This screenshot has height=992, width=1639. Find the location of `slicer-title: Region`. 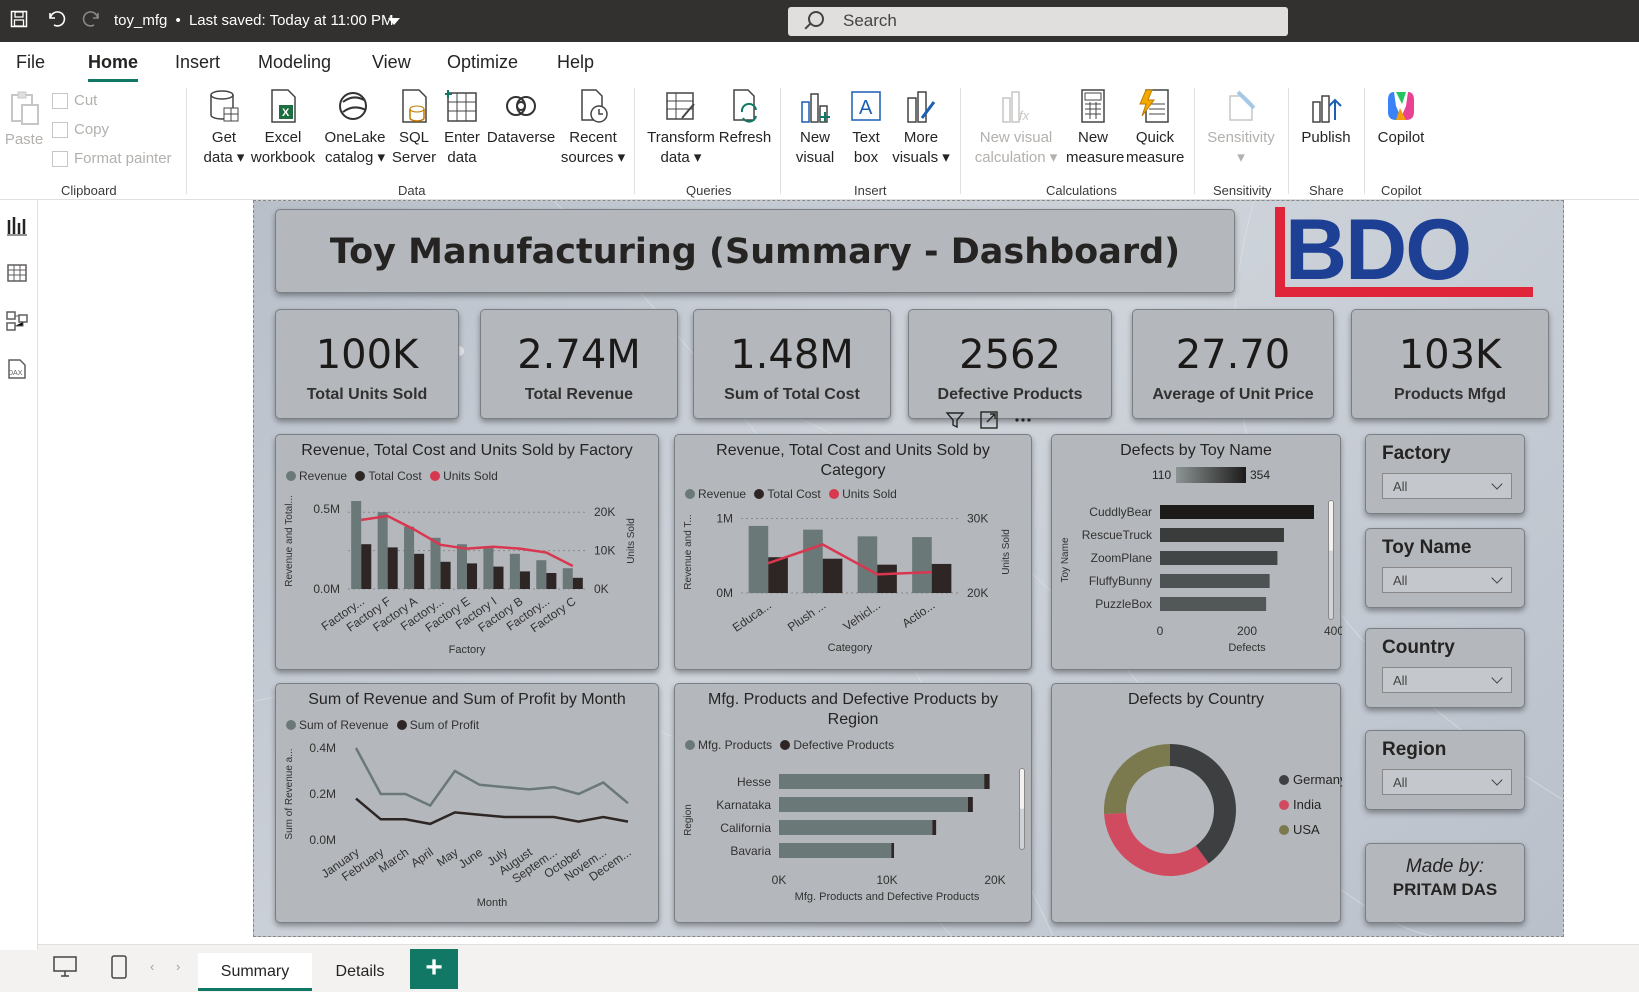

slicer-title: Region is located at coordinates (1414, 749).